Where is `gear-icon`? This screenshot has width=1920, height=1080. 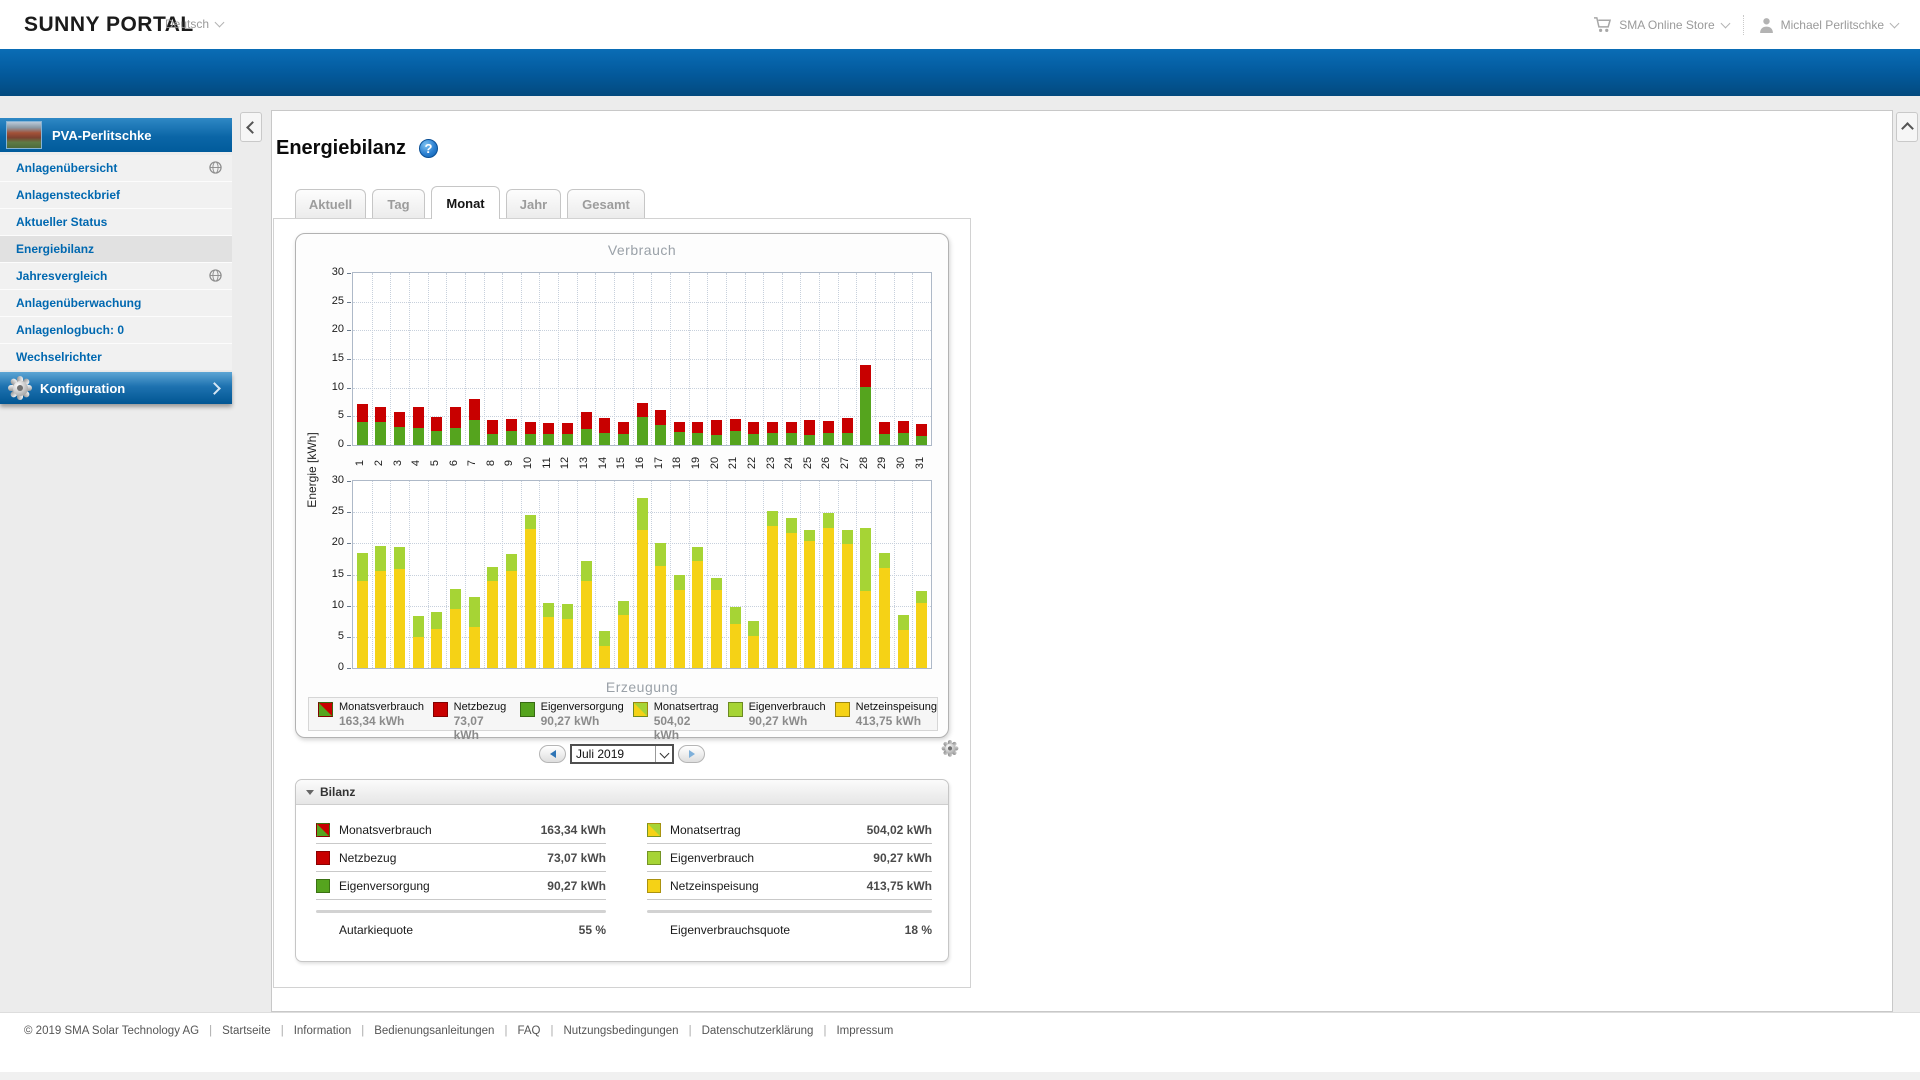 gear-icon is located at coordinates (20, 388).